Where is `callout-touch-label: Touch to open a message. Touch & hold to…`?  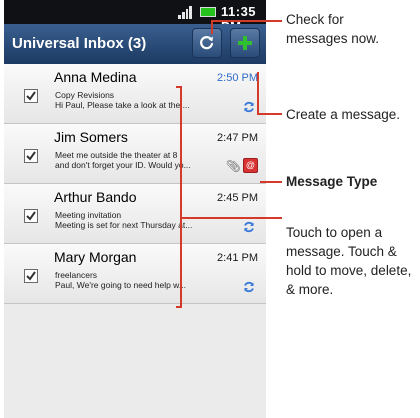 callout-touch-label: Touch to open a message. Touch & hold to… is located at coordinates (349, 261).